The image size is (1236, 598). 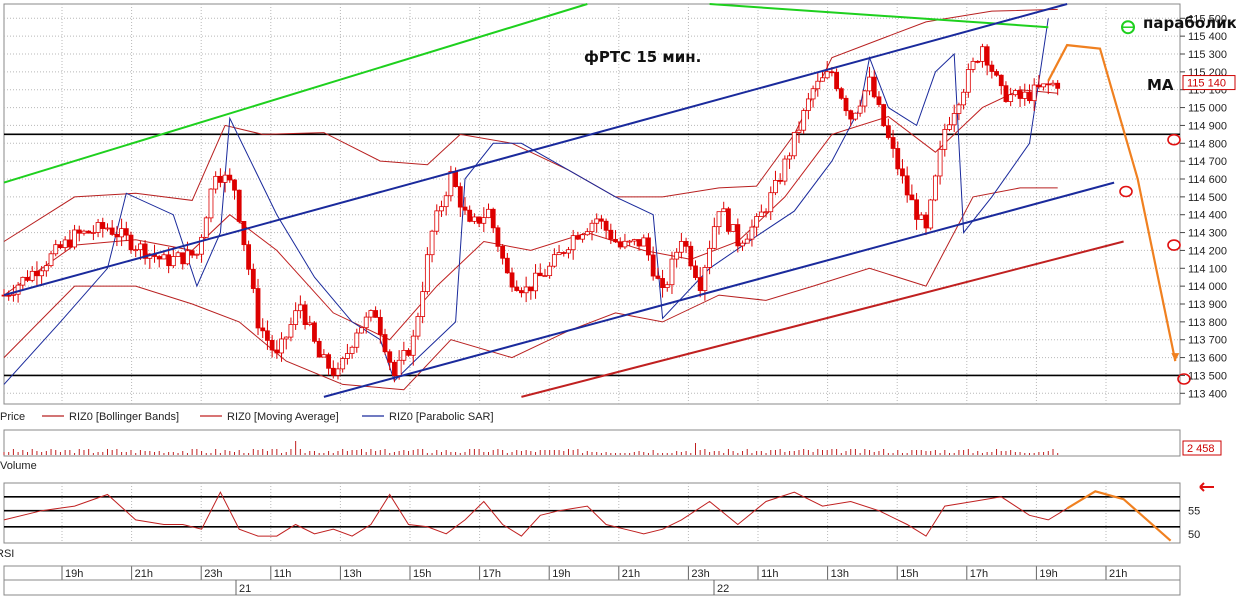 I want to click on price-tick-label: 114 200, so click(x=1207, y=251).